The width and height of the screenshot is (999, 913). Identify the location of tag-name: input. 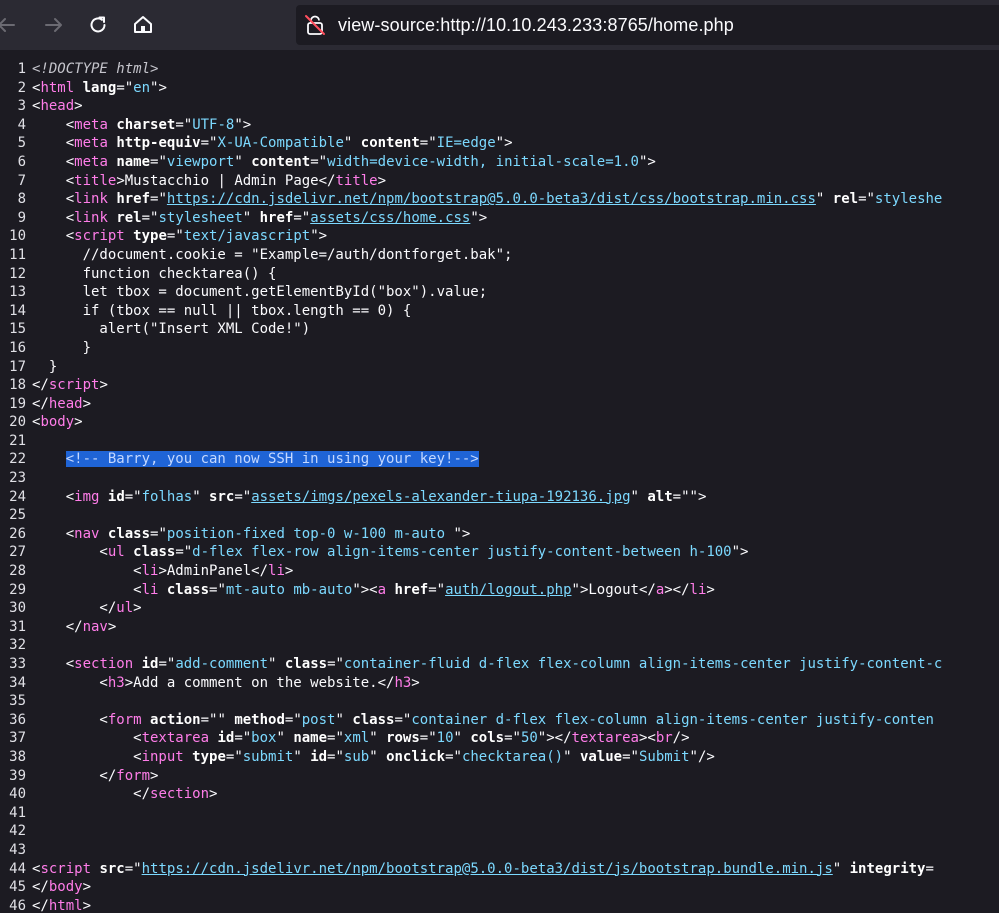
(162, 756).